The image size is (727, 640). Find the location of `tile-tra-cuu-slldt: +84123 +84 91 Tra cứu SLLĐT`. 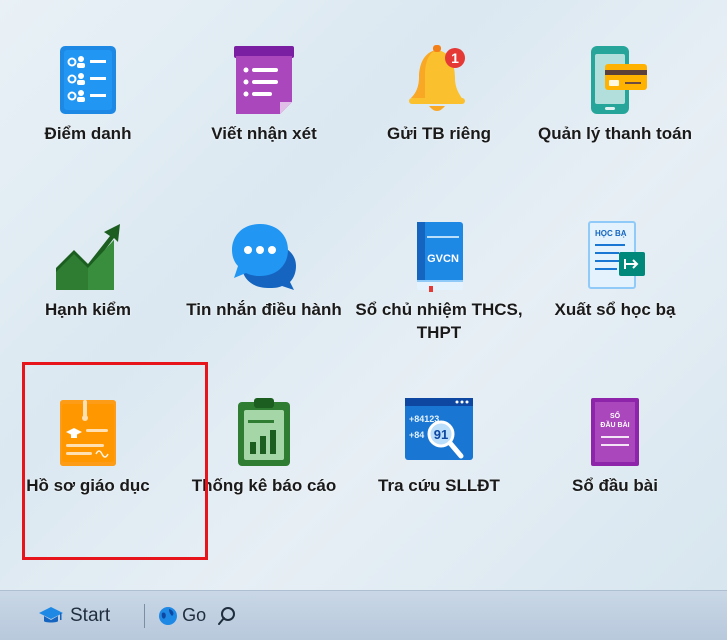

tile-tra-cuu-slldt: +84123 +84 91 Tra cứu SLLĐT is located at coordinates (439, 446).